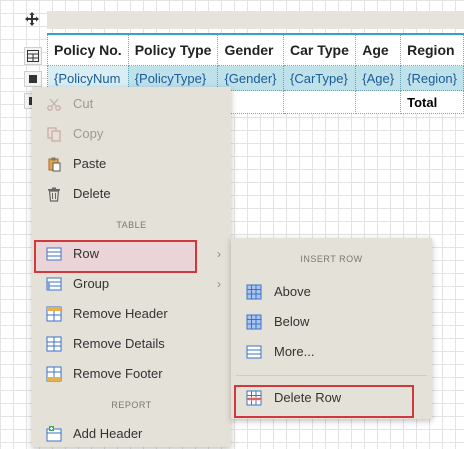  Describe the element at coordinates (254, 292) in the screenshot. I see `insert-above-icon` at that location.